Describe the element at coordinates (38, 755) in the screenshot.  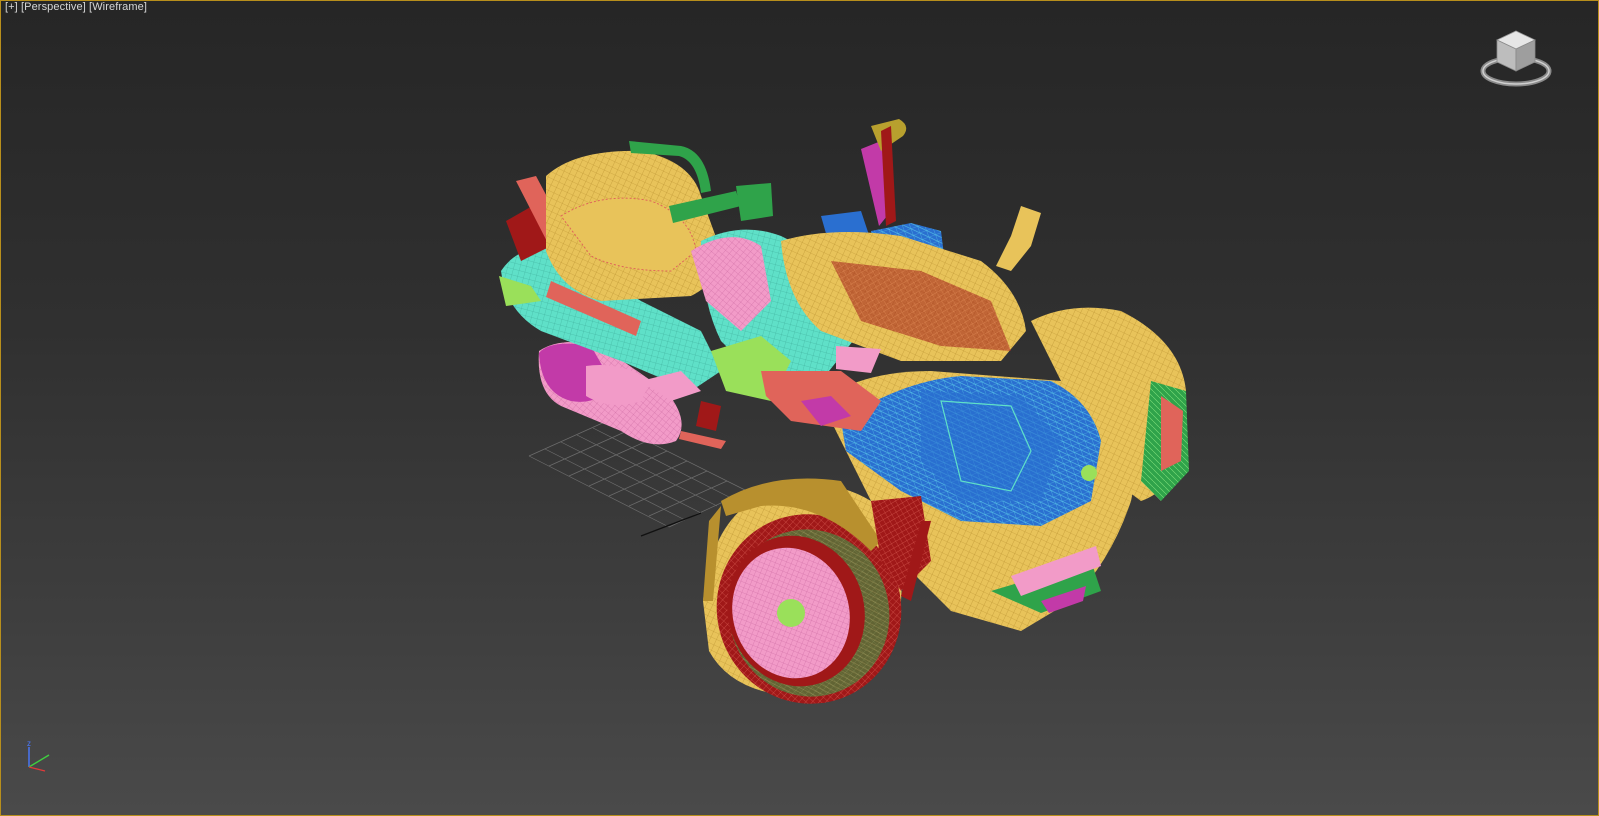
I see `axis-tripod-icon: z` at that location.